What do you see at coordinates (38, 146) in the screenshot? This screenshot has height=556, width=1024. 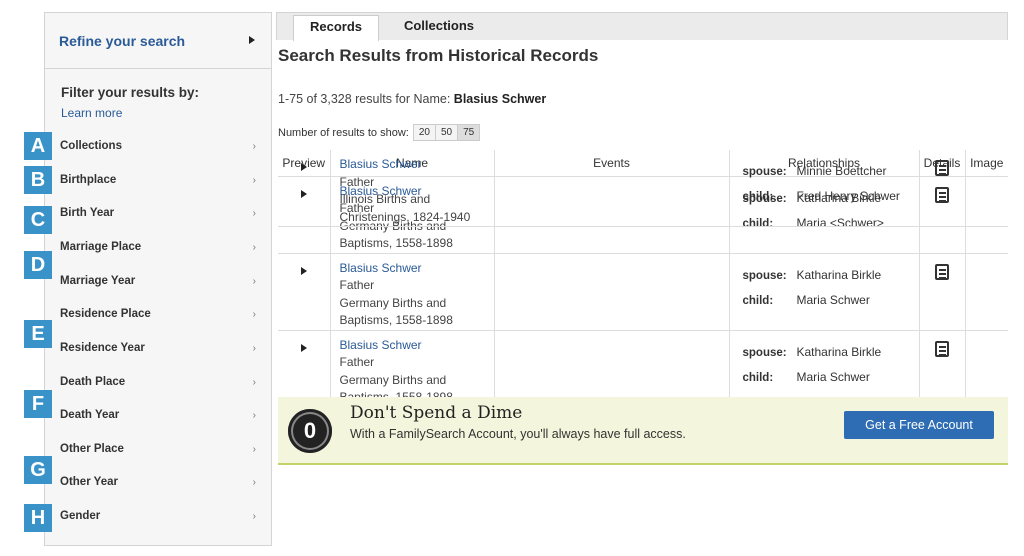 I see `badge-a: A` at bounding box center [38, 146].